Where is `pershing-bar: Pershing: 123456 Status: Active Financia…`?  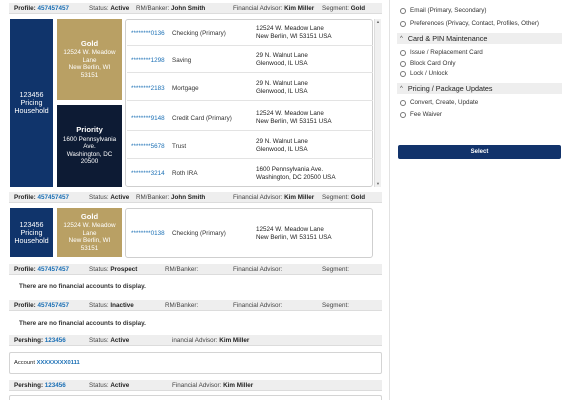
pershing-bar: Pershing: 123456 Status: Active Financia… is located at coordinates (195, 385).